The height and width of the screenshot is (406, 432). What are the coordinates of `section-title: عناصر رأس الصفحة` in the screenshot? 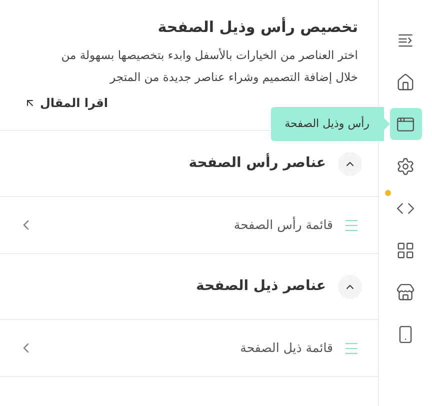 It's located at (257, 163).